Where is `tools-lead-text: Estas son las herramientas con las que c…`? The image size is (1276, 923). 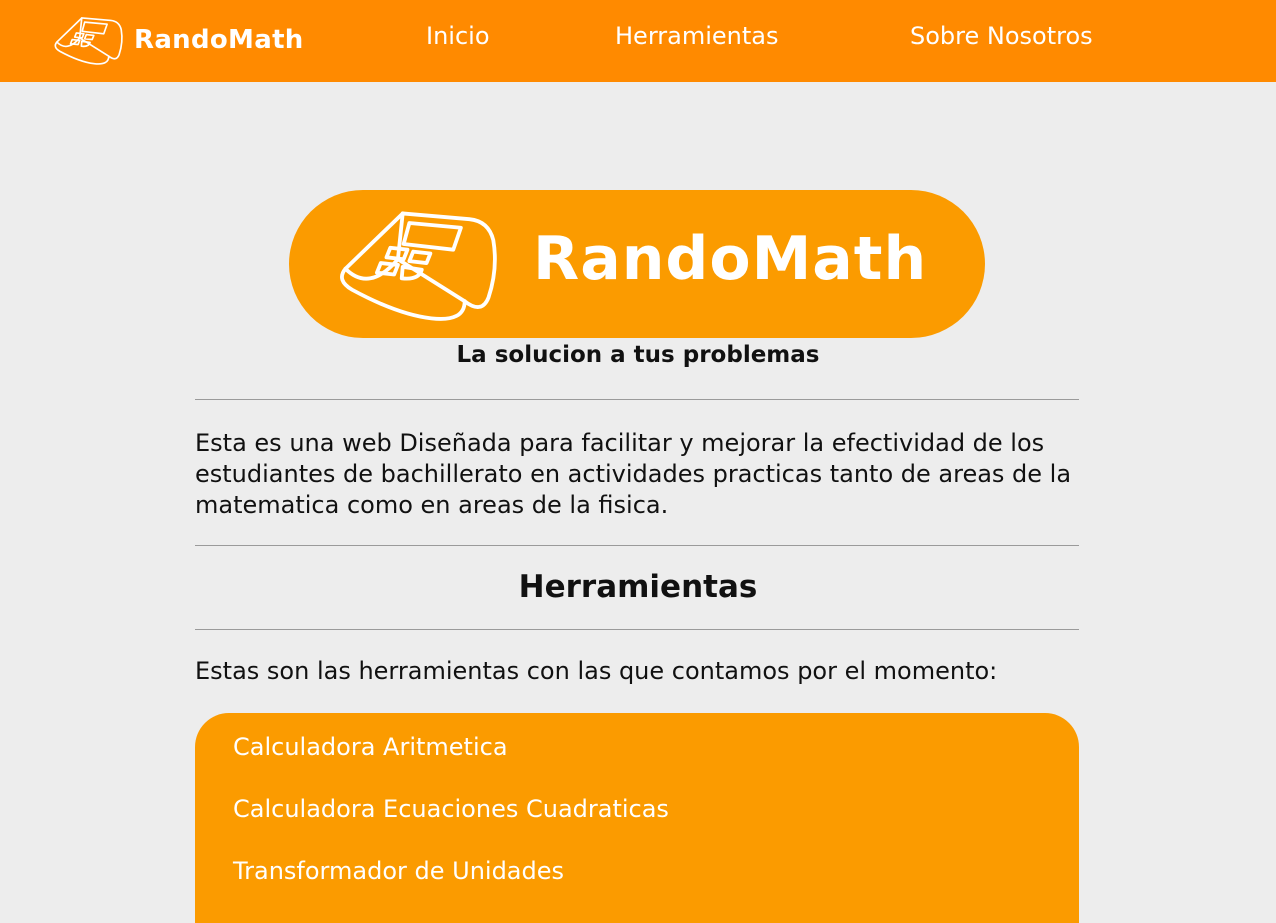 tools-lead-text: Estas son las herramientas con las que c… is located at coordinates (596, 671).